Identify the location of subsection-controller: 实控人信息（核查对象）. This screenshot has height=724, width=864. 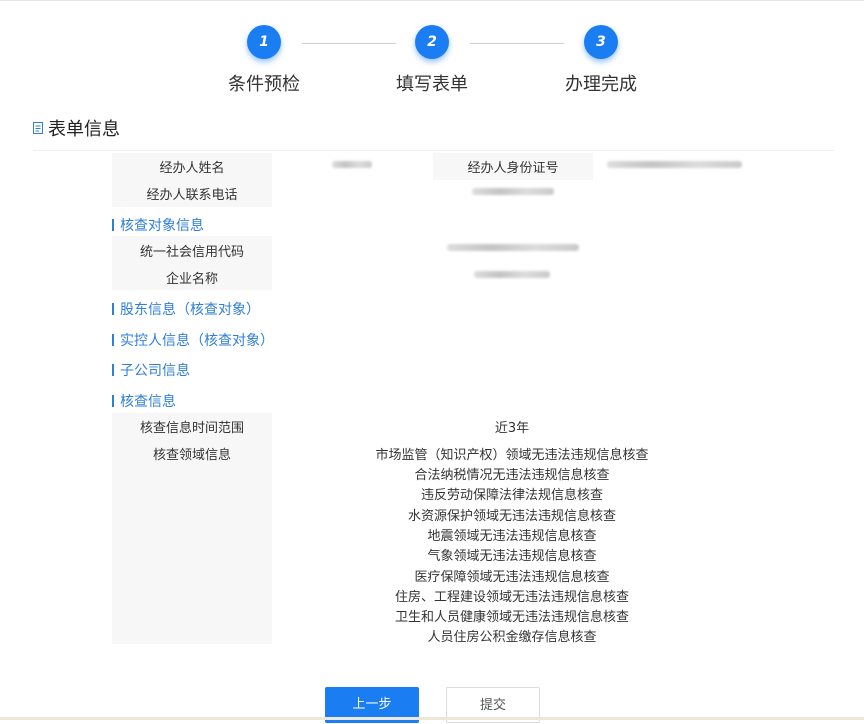
(193, 340).